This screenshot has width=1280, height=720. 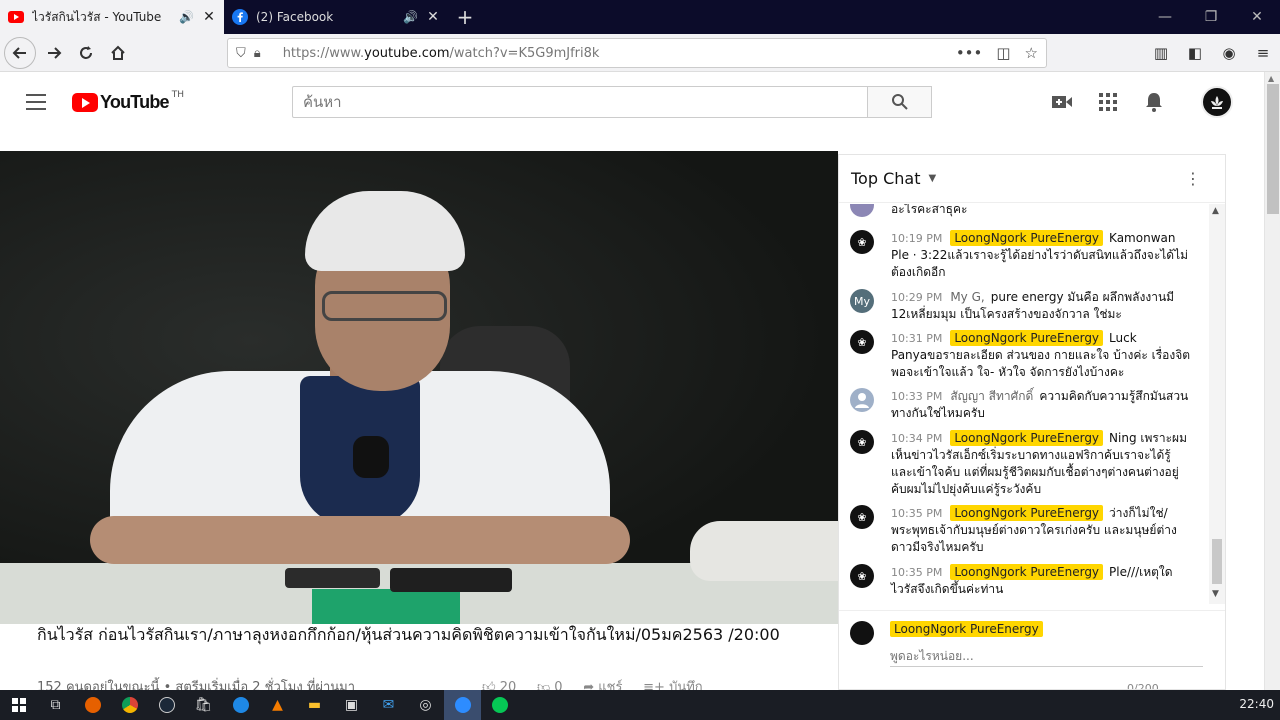 I want to click on chat-composer: LoongNgork PureEnergy 0/200, so click(x=1032, y=650).